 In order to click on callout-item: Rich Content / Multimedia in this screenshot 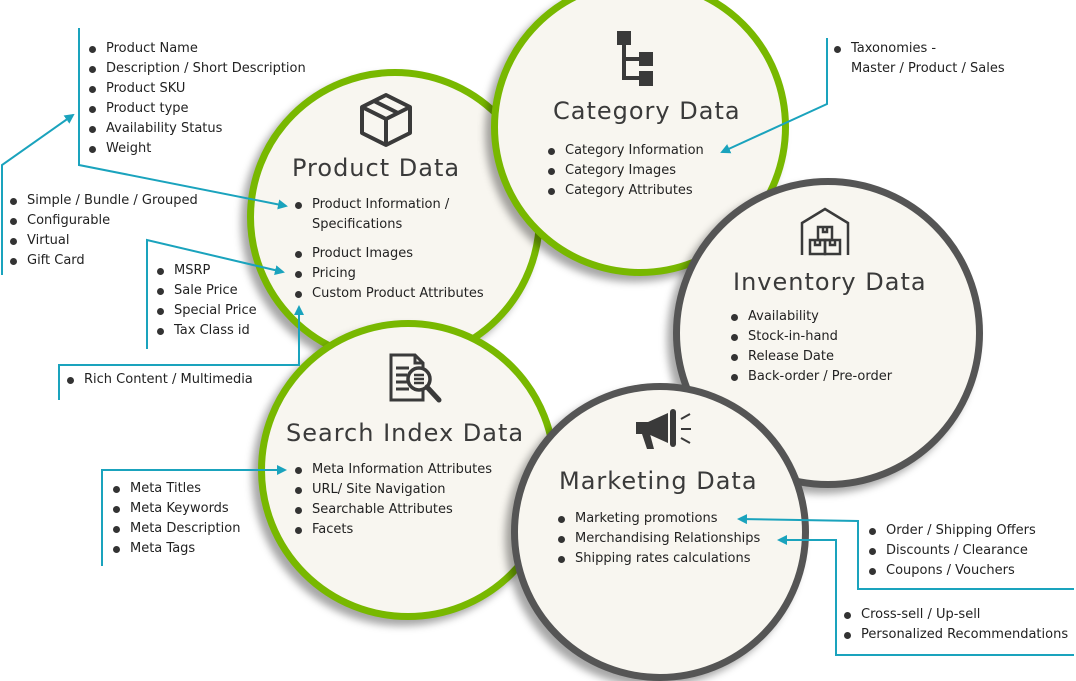, I will do `click(160, 380)`.